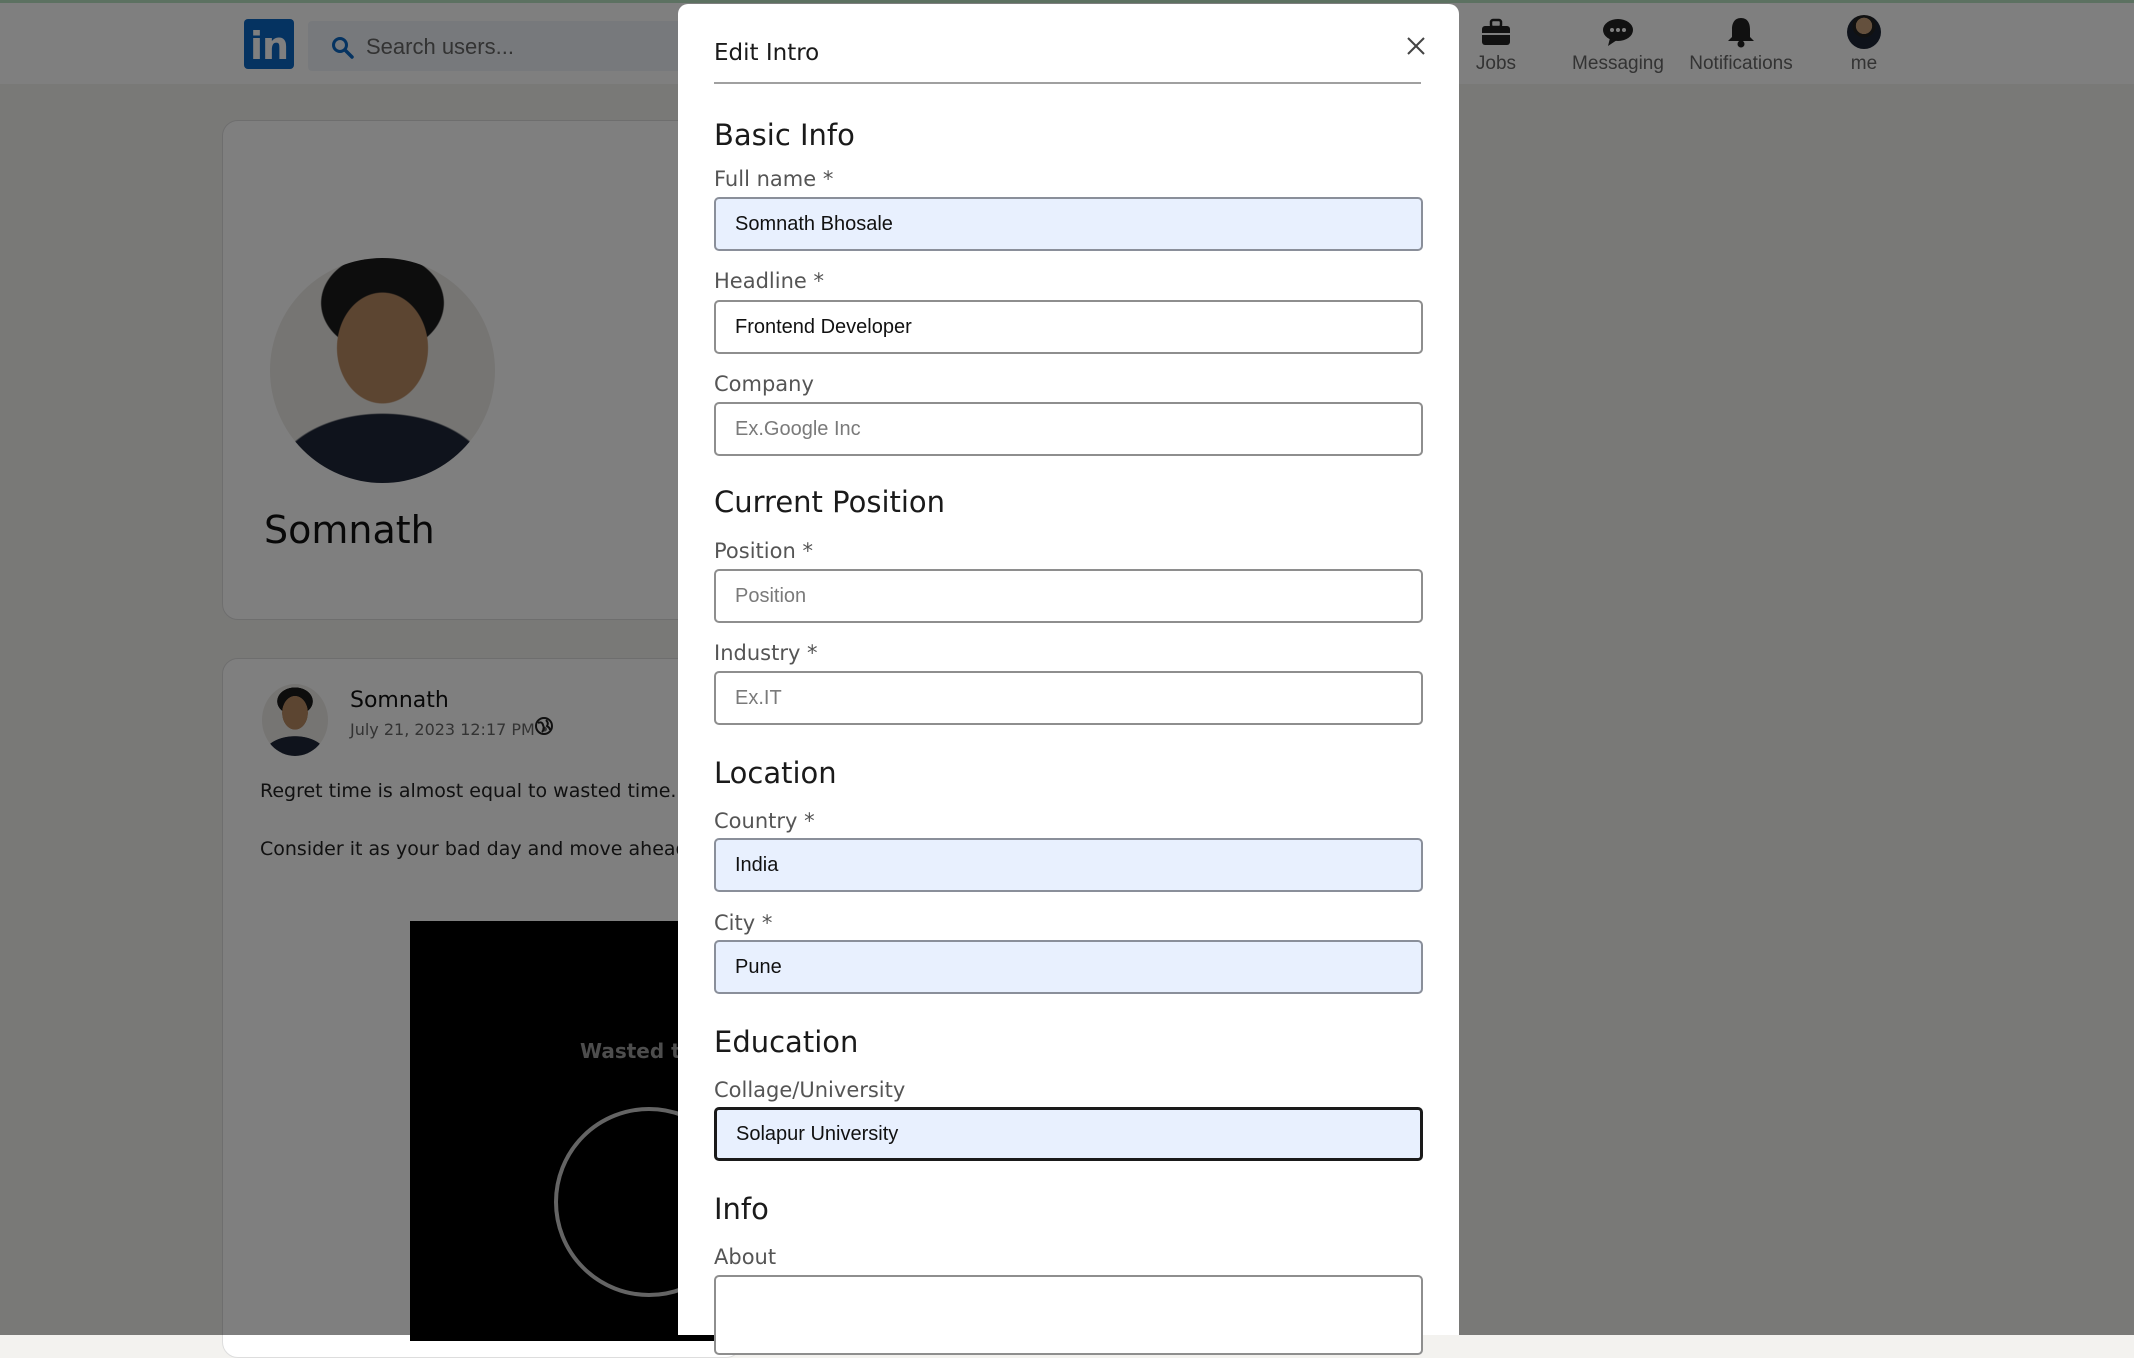  I want to click on position-input, so click(1068, 596).